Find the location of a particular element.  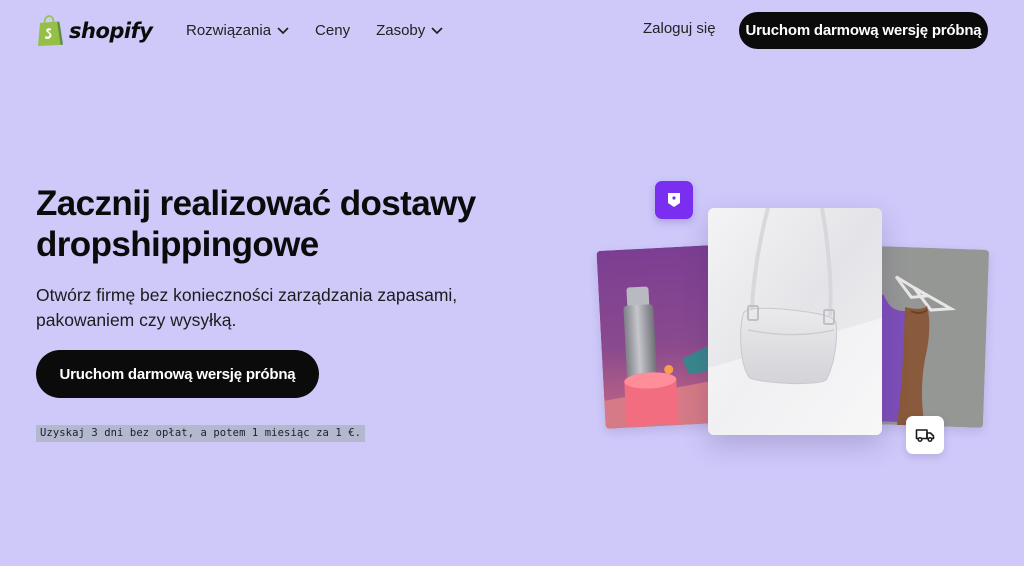

nav-item-ceny: Ceny is located at coordinates (332, 30).